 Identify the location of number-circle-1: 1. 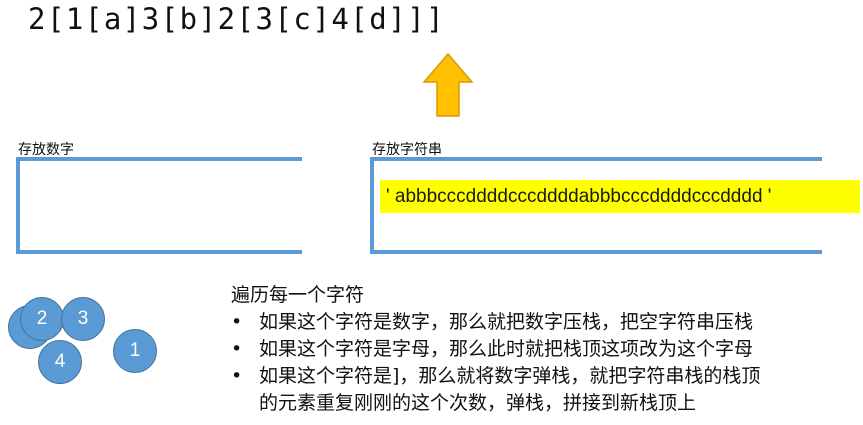
(135, 351).